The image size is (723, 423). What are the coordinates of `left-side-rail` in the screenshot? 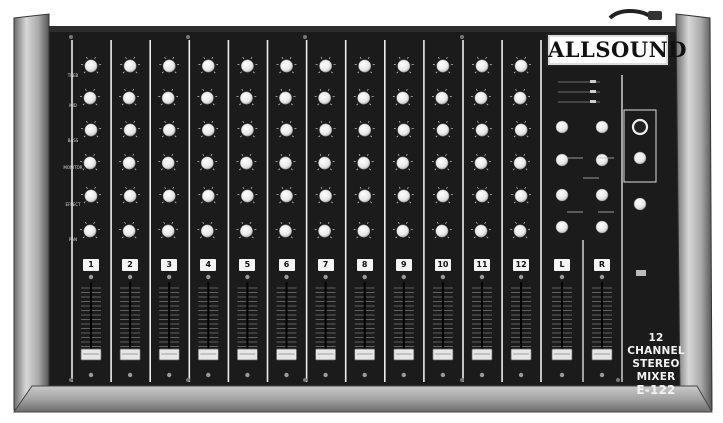 It's located at (31, 212).